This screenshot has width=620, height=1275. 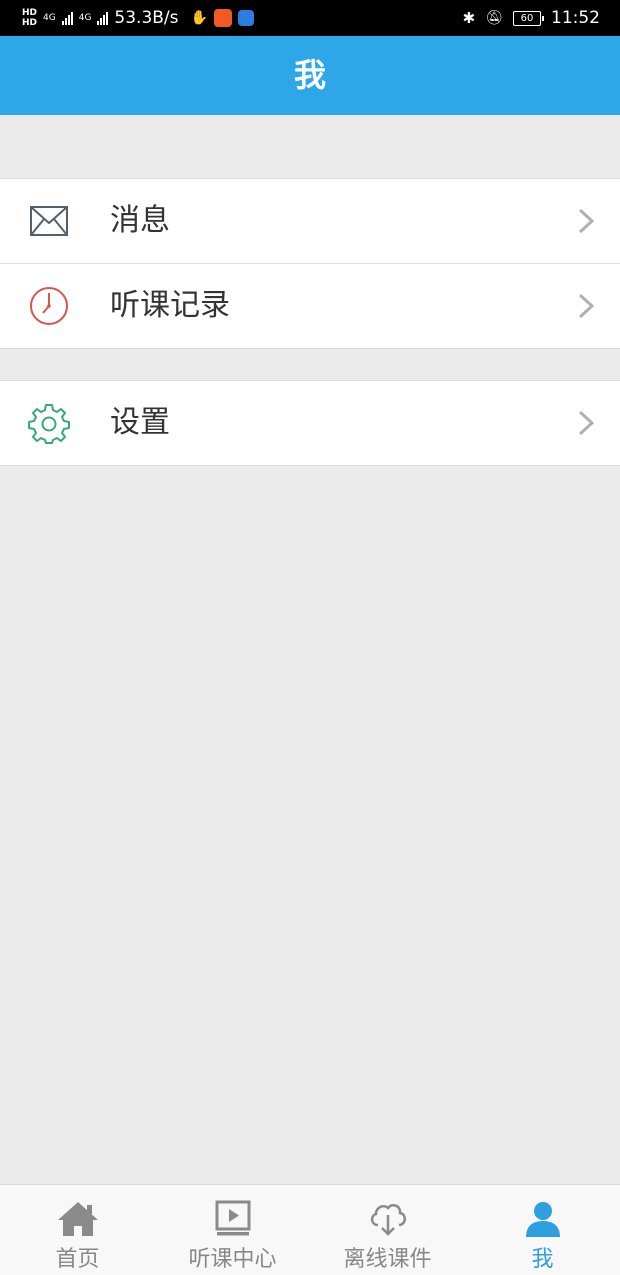 I want to click on clock-time: 11:52, so click(x=575, y=18).